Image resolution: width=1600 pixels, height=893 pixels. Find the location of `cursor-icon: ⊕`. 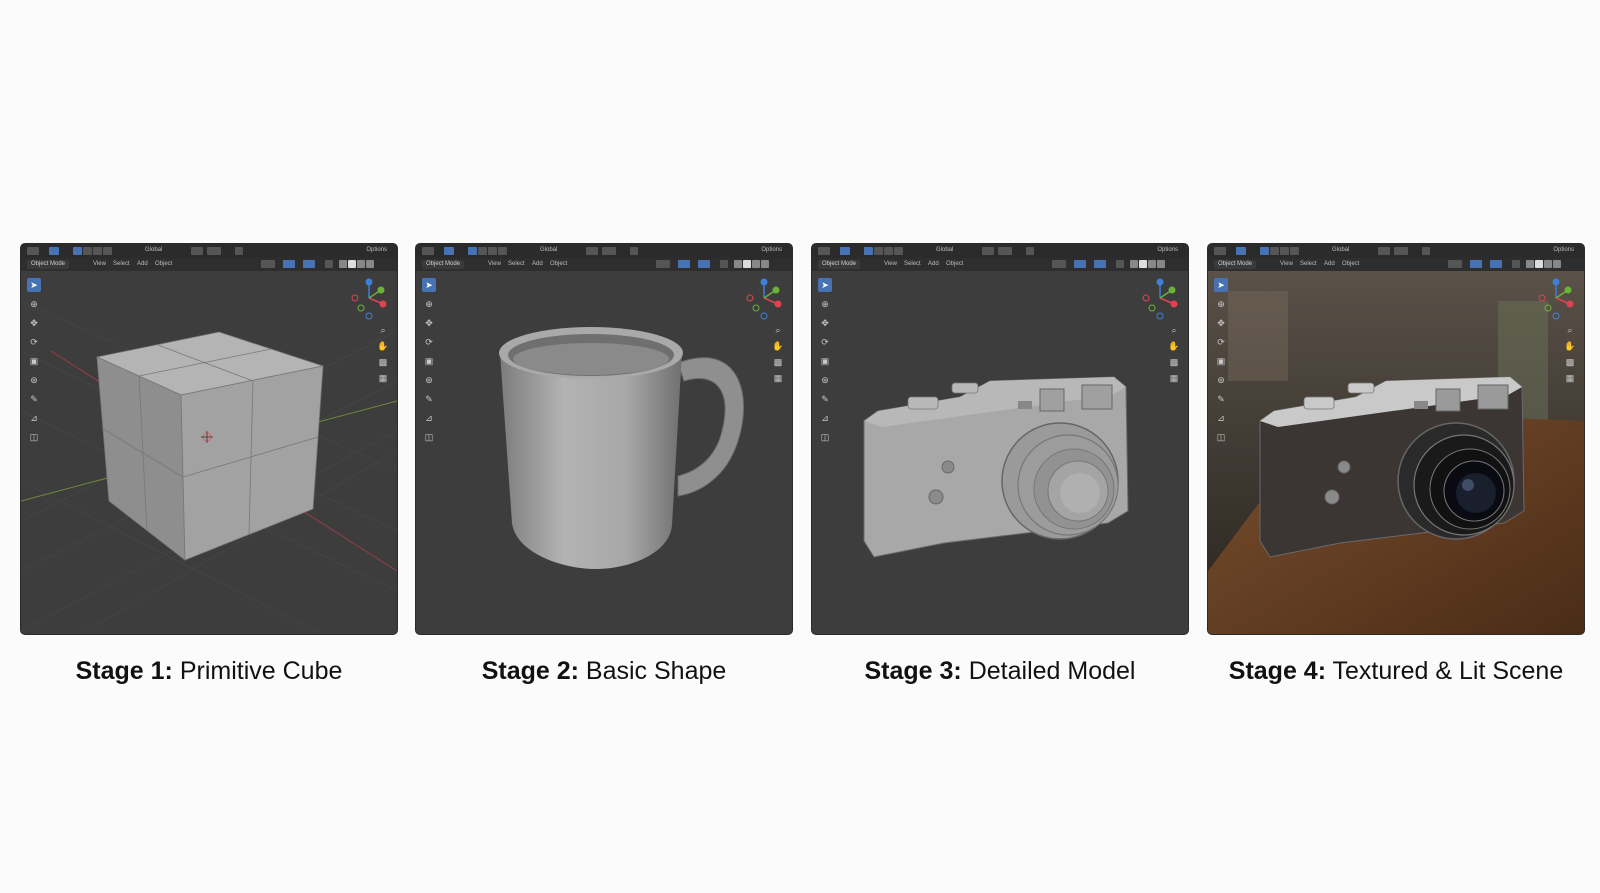

cursor-icon: ⊕ is located at coordinates (825, 304).